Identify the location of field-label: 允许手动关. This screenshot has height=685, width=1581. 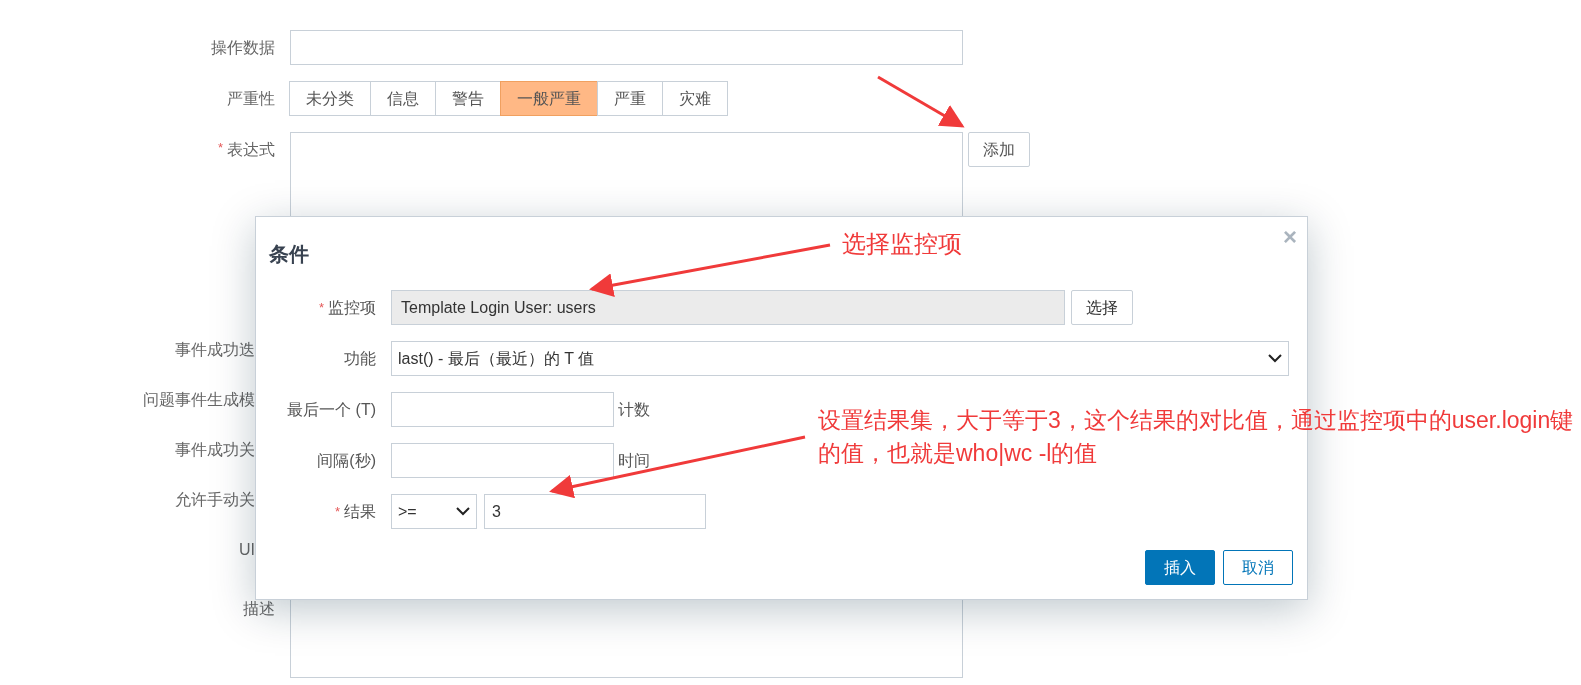
(215, 500).